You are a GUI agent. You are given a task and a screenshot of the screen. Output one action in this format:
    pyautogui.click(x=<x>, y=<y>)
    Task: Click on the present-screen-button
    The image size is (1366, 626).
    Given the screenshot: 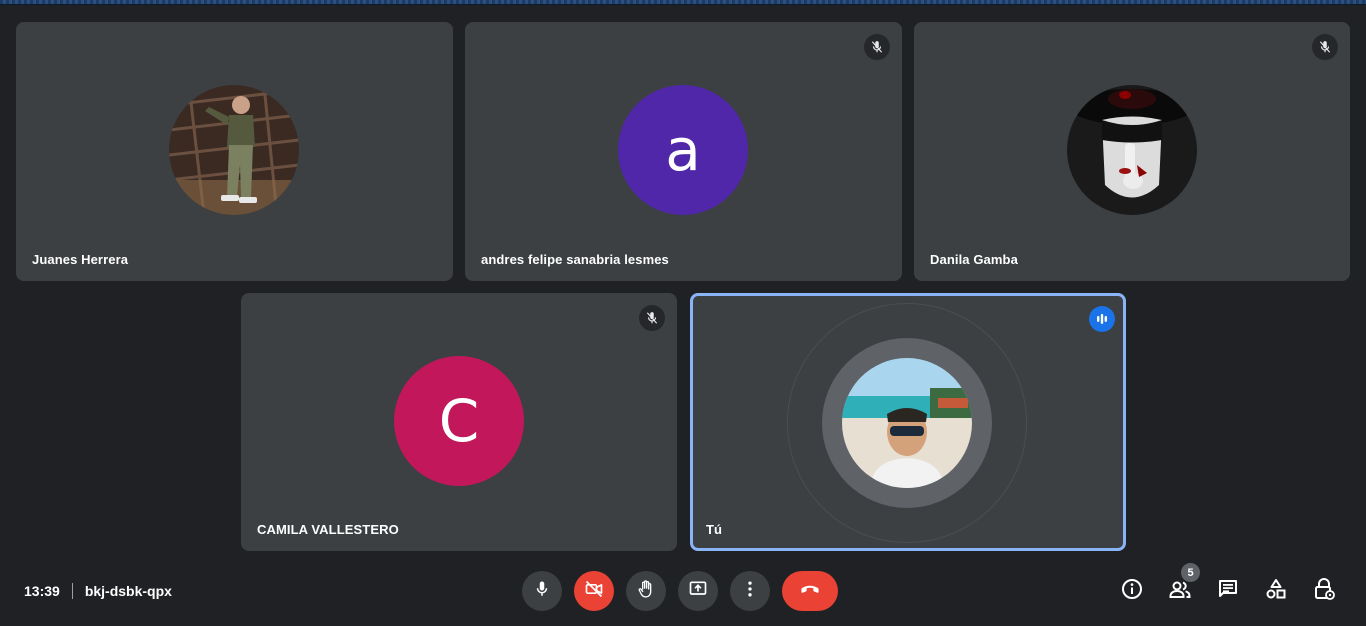 What is the action you would take?
    pyautogui.click(x=698, y=591)
    